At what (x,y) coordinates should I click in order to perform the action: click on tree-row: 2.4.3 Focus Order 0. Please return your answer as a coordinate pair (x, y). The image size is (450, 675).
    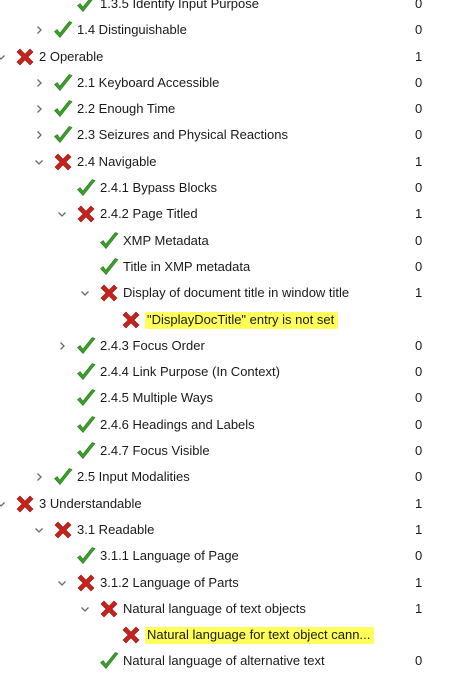
    Looking at the image, I should click on (225, 346).